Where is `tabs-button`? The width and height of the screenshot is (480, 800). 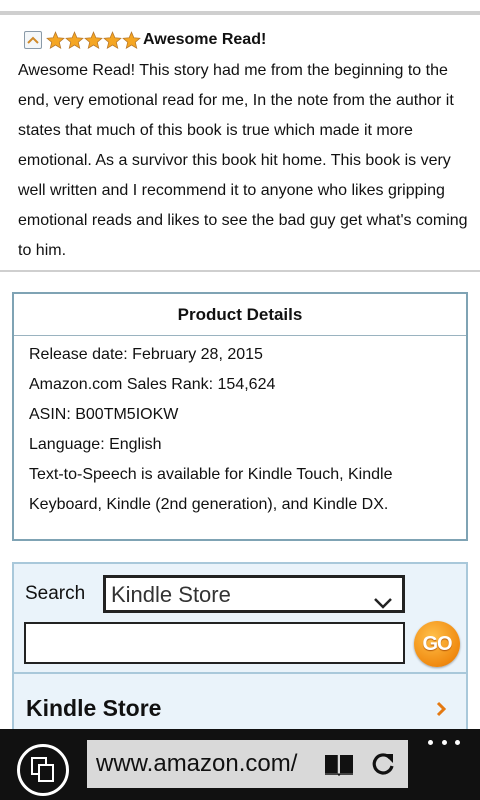
tabs-button is located at coordinates (43, 770).